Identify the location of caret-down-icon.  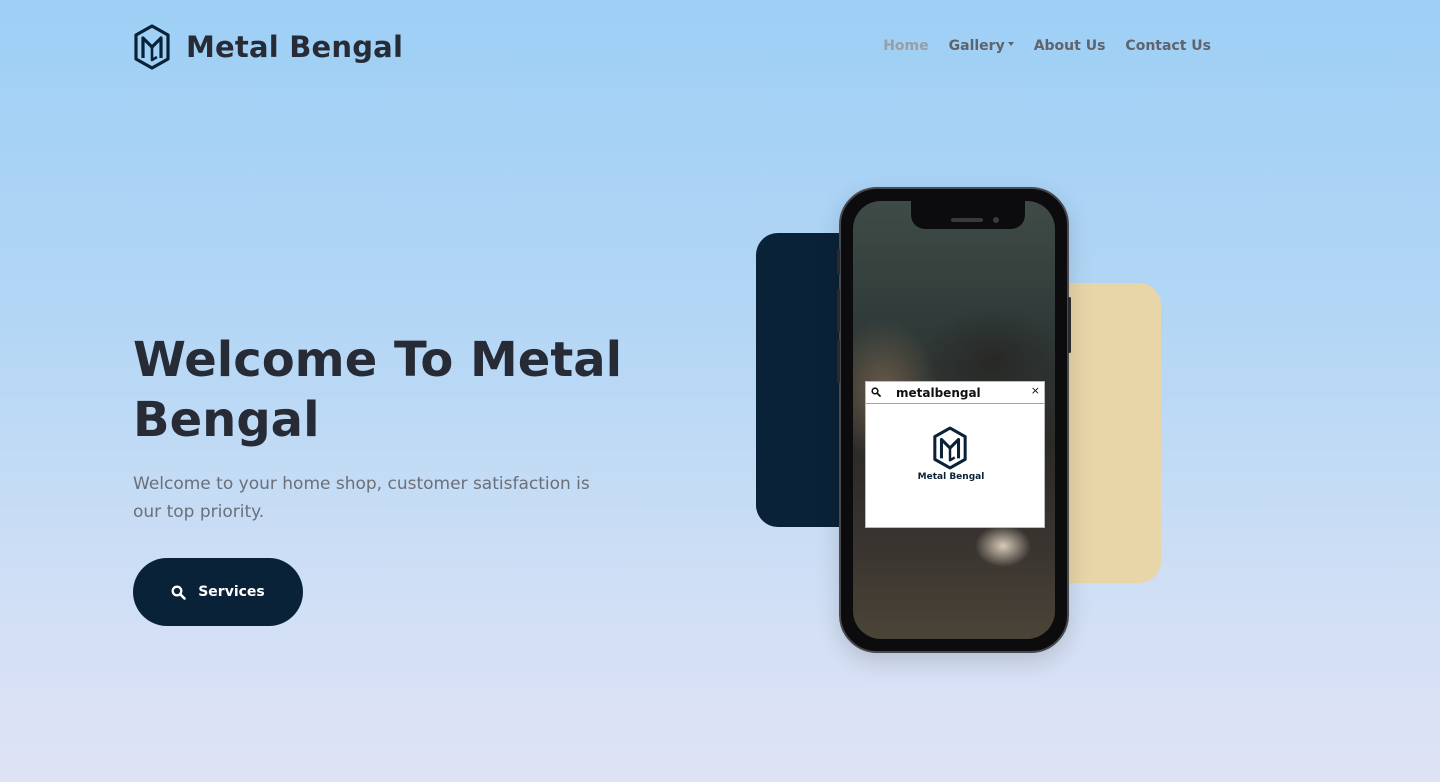
(1010, 44).